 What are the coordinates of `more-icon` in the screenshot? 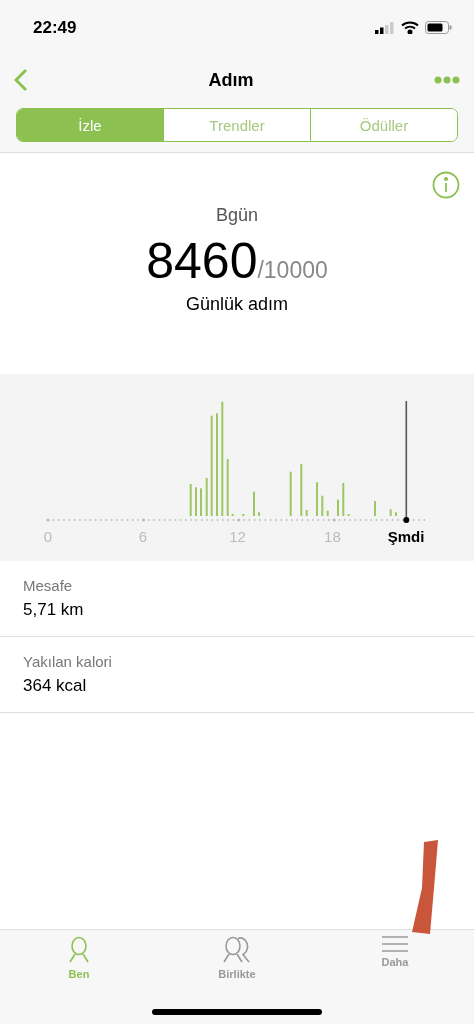 It's located at (447, 80).